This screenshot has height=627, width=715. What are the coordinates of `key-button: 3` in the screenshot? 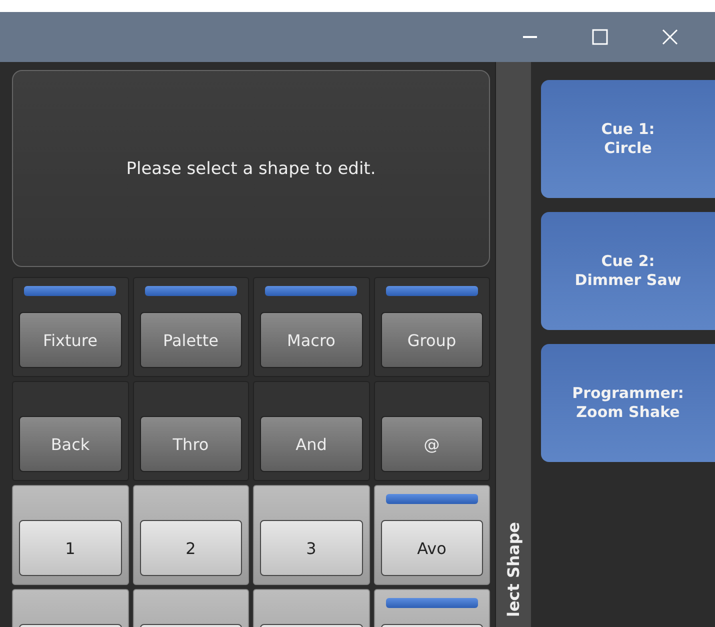 It's located at (311, 548).